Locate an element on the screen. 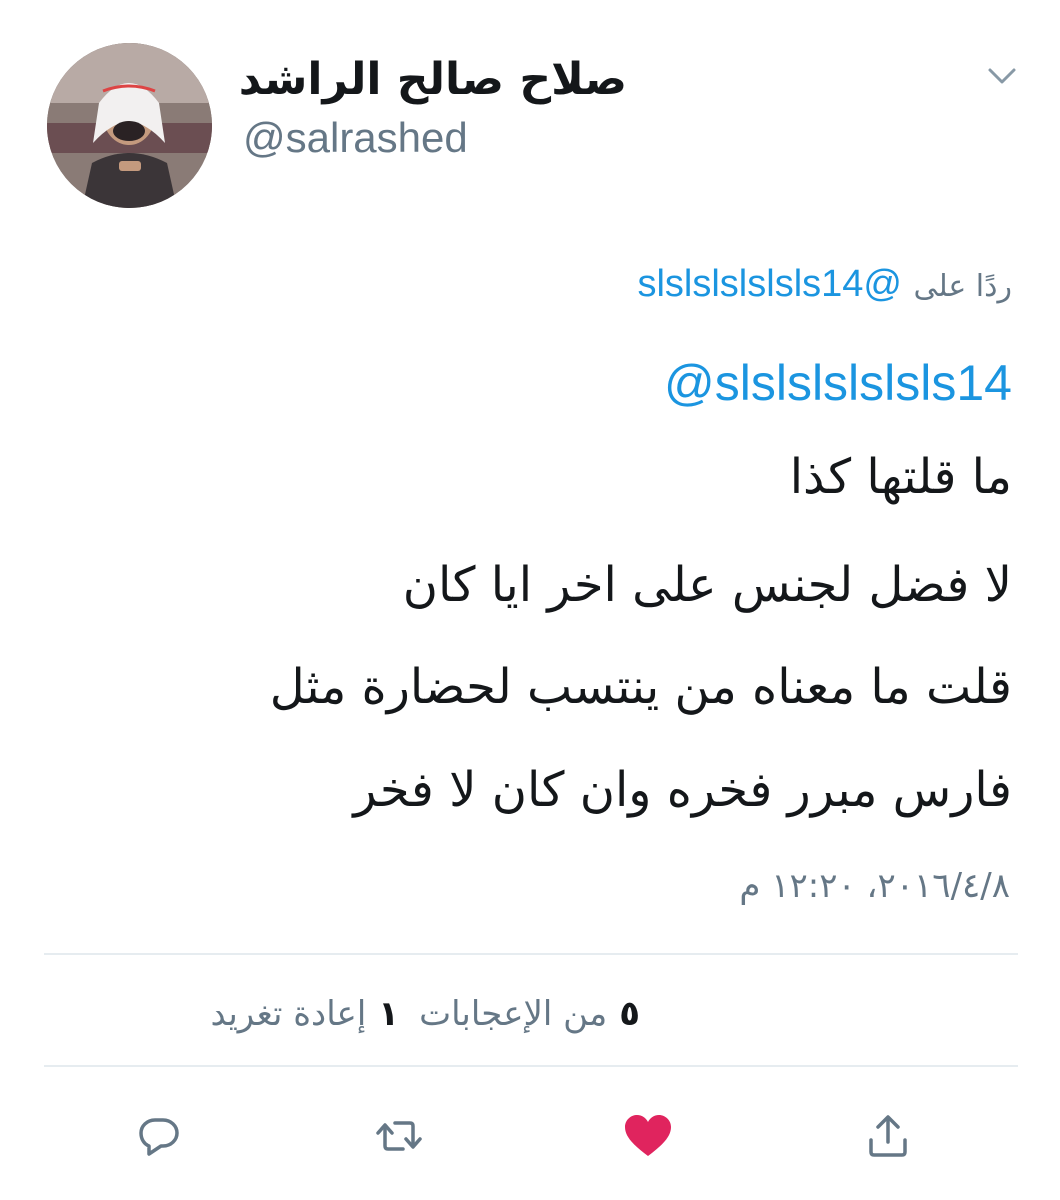 The height and width of the screenshot is (1200, 1060). chevron-down-icon is located at coordinates (1002, 77).